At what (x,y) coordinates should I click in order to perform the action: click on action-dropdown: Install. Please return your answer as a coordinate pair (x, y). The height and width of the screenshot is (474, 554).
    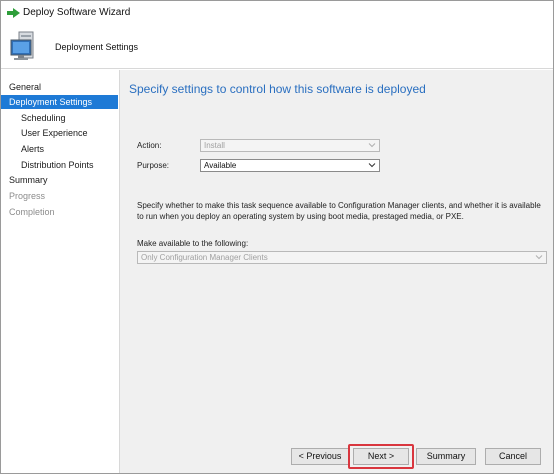
    Looking at the image, I should click on (290, 145).